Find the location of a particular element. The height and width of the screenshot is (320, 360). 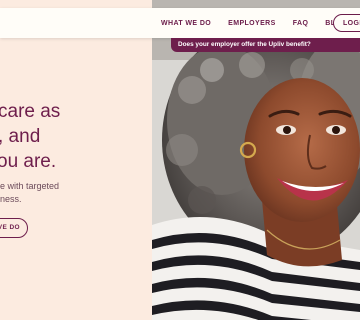

hero-headline: care as , and ou are. is located at coordinates (75, 136).